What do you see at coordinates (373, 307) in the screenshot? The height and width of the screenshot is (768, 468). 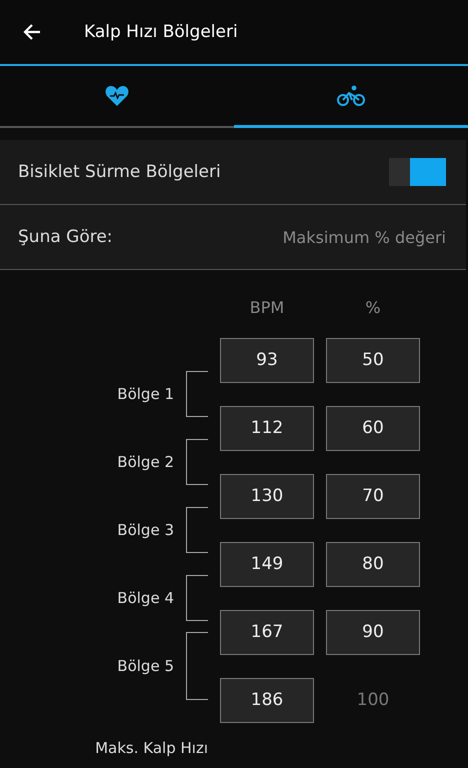 I see `column-header: %` at bounding box center [373, 307].